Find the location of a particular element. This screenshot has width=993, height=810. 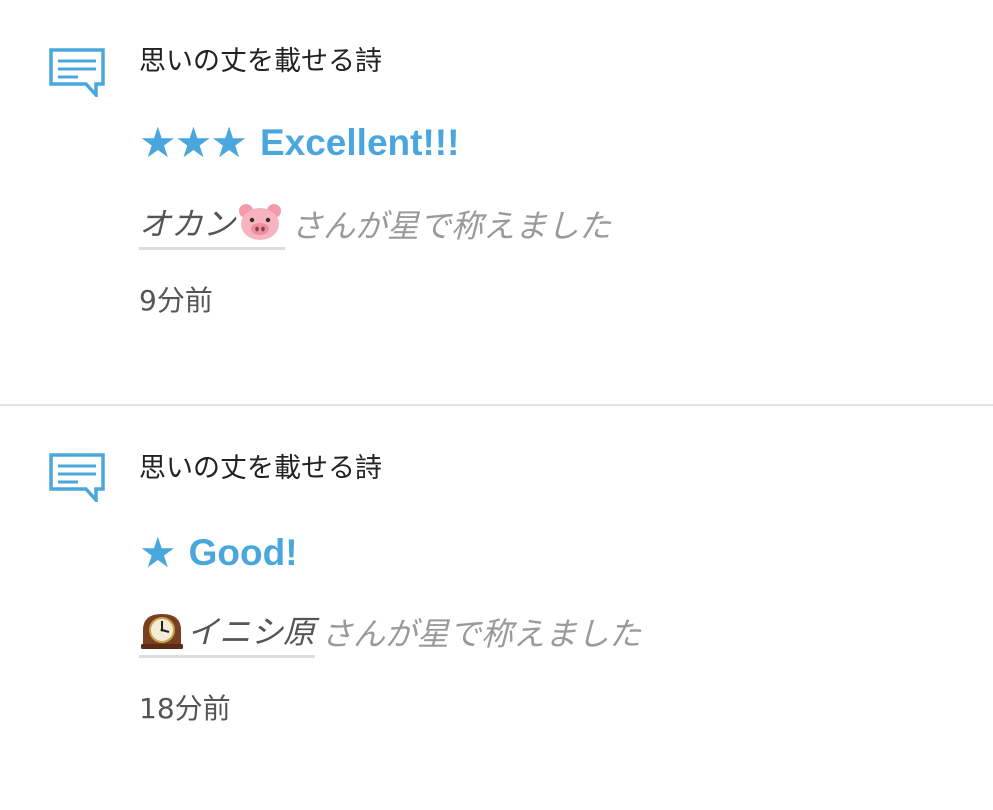

mantelpiece-clock-icon is located at coordinates (162, 631).